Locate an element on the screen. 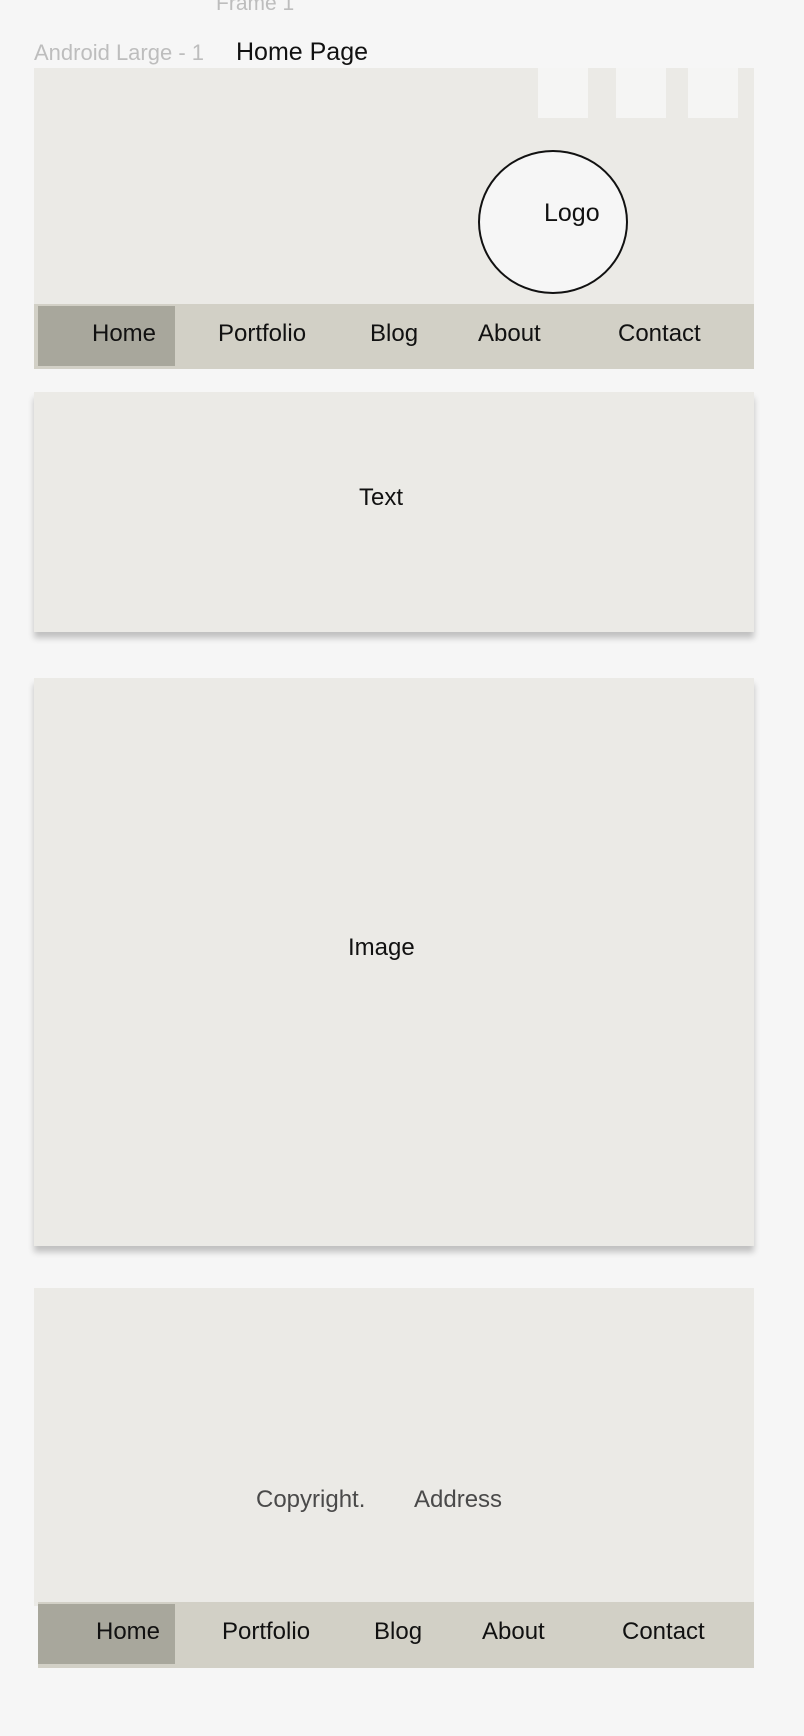  frame-label: Frame 1 is located at coordinates (255, 7).